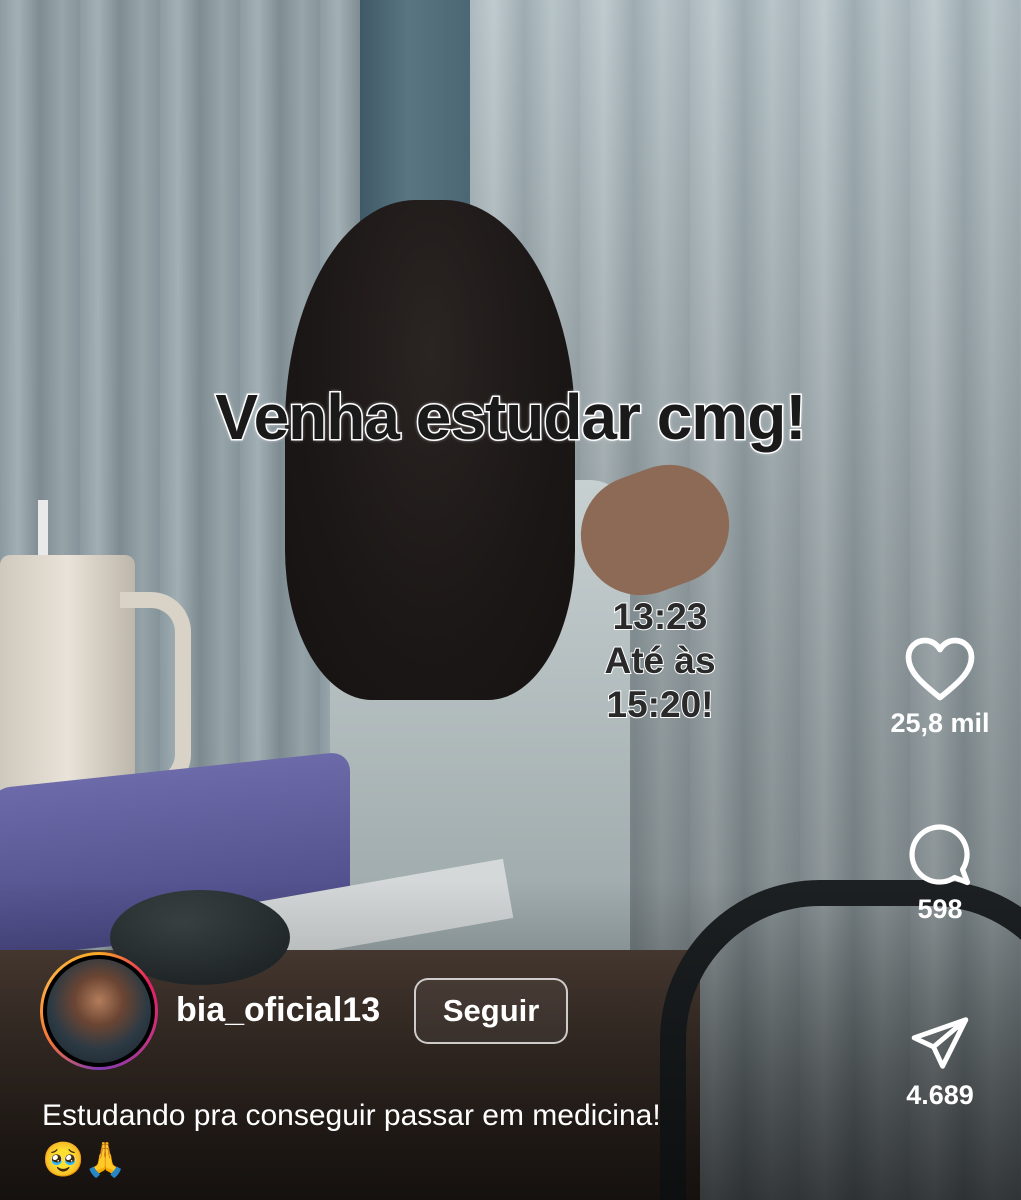  I want to click on share-count: 4.689, so click(940, 1095).